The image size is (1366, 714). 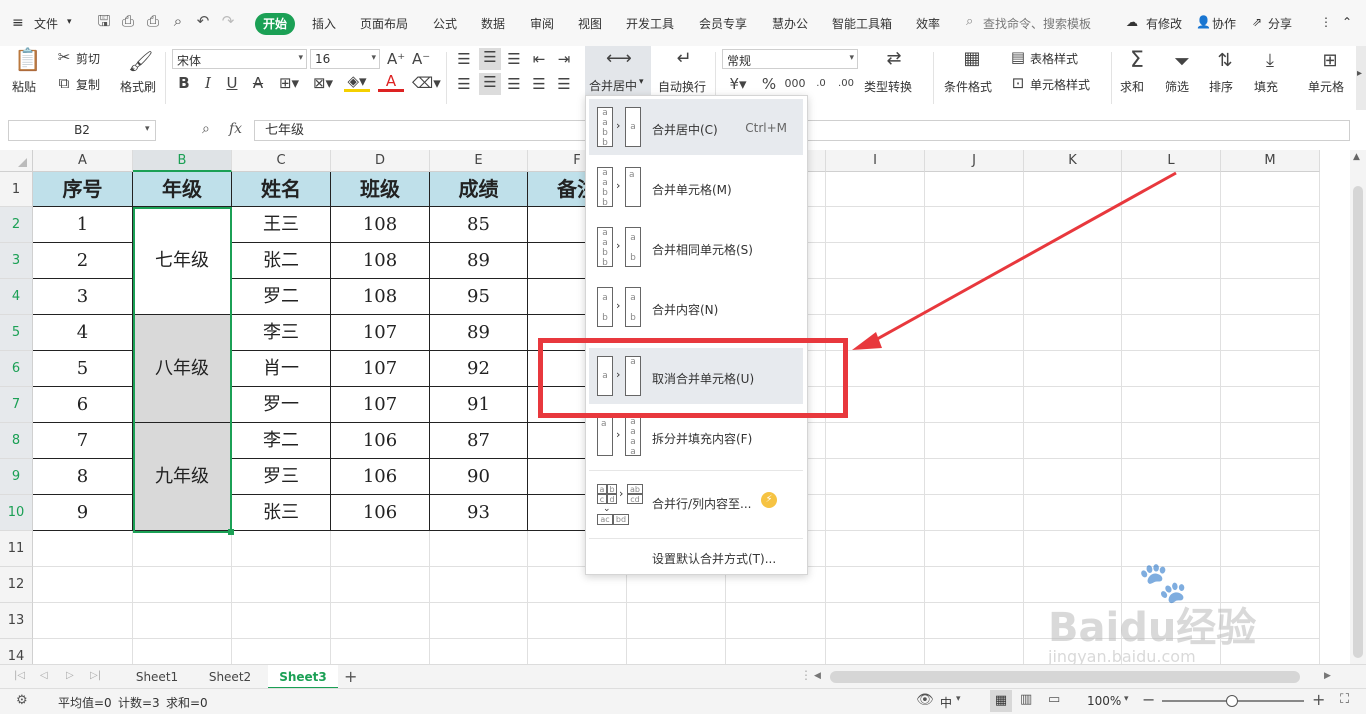 What do you see at coordinates (1327, 676) in the screenshot?
I see `scroll-right-icon: ▶` at bounding box center [1327, 676].